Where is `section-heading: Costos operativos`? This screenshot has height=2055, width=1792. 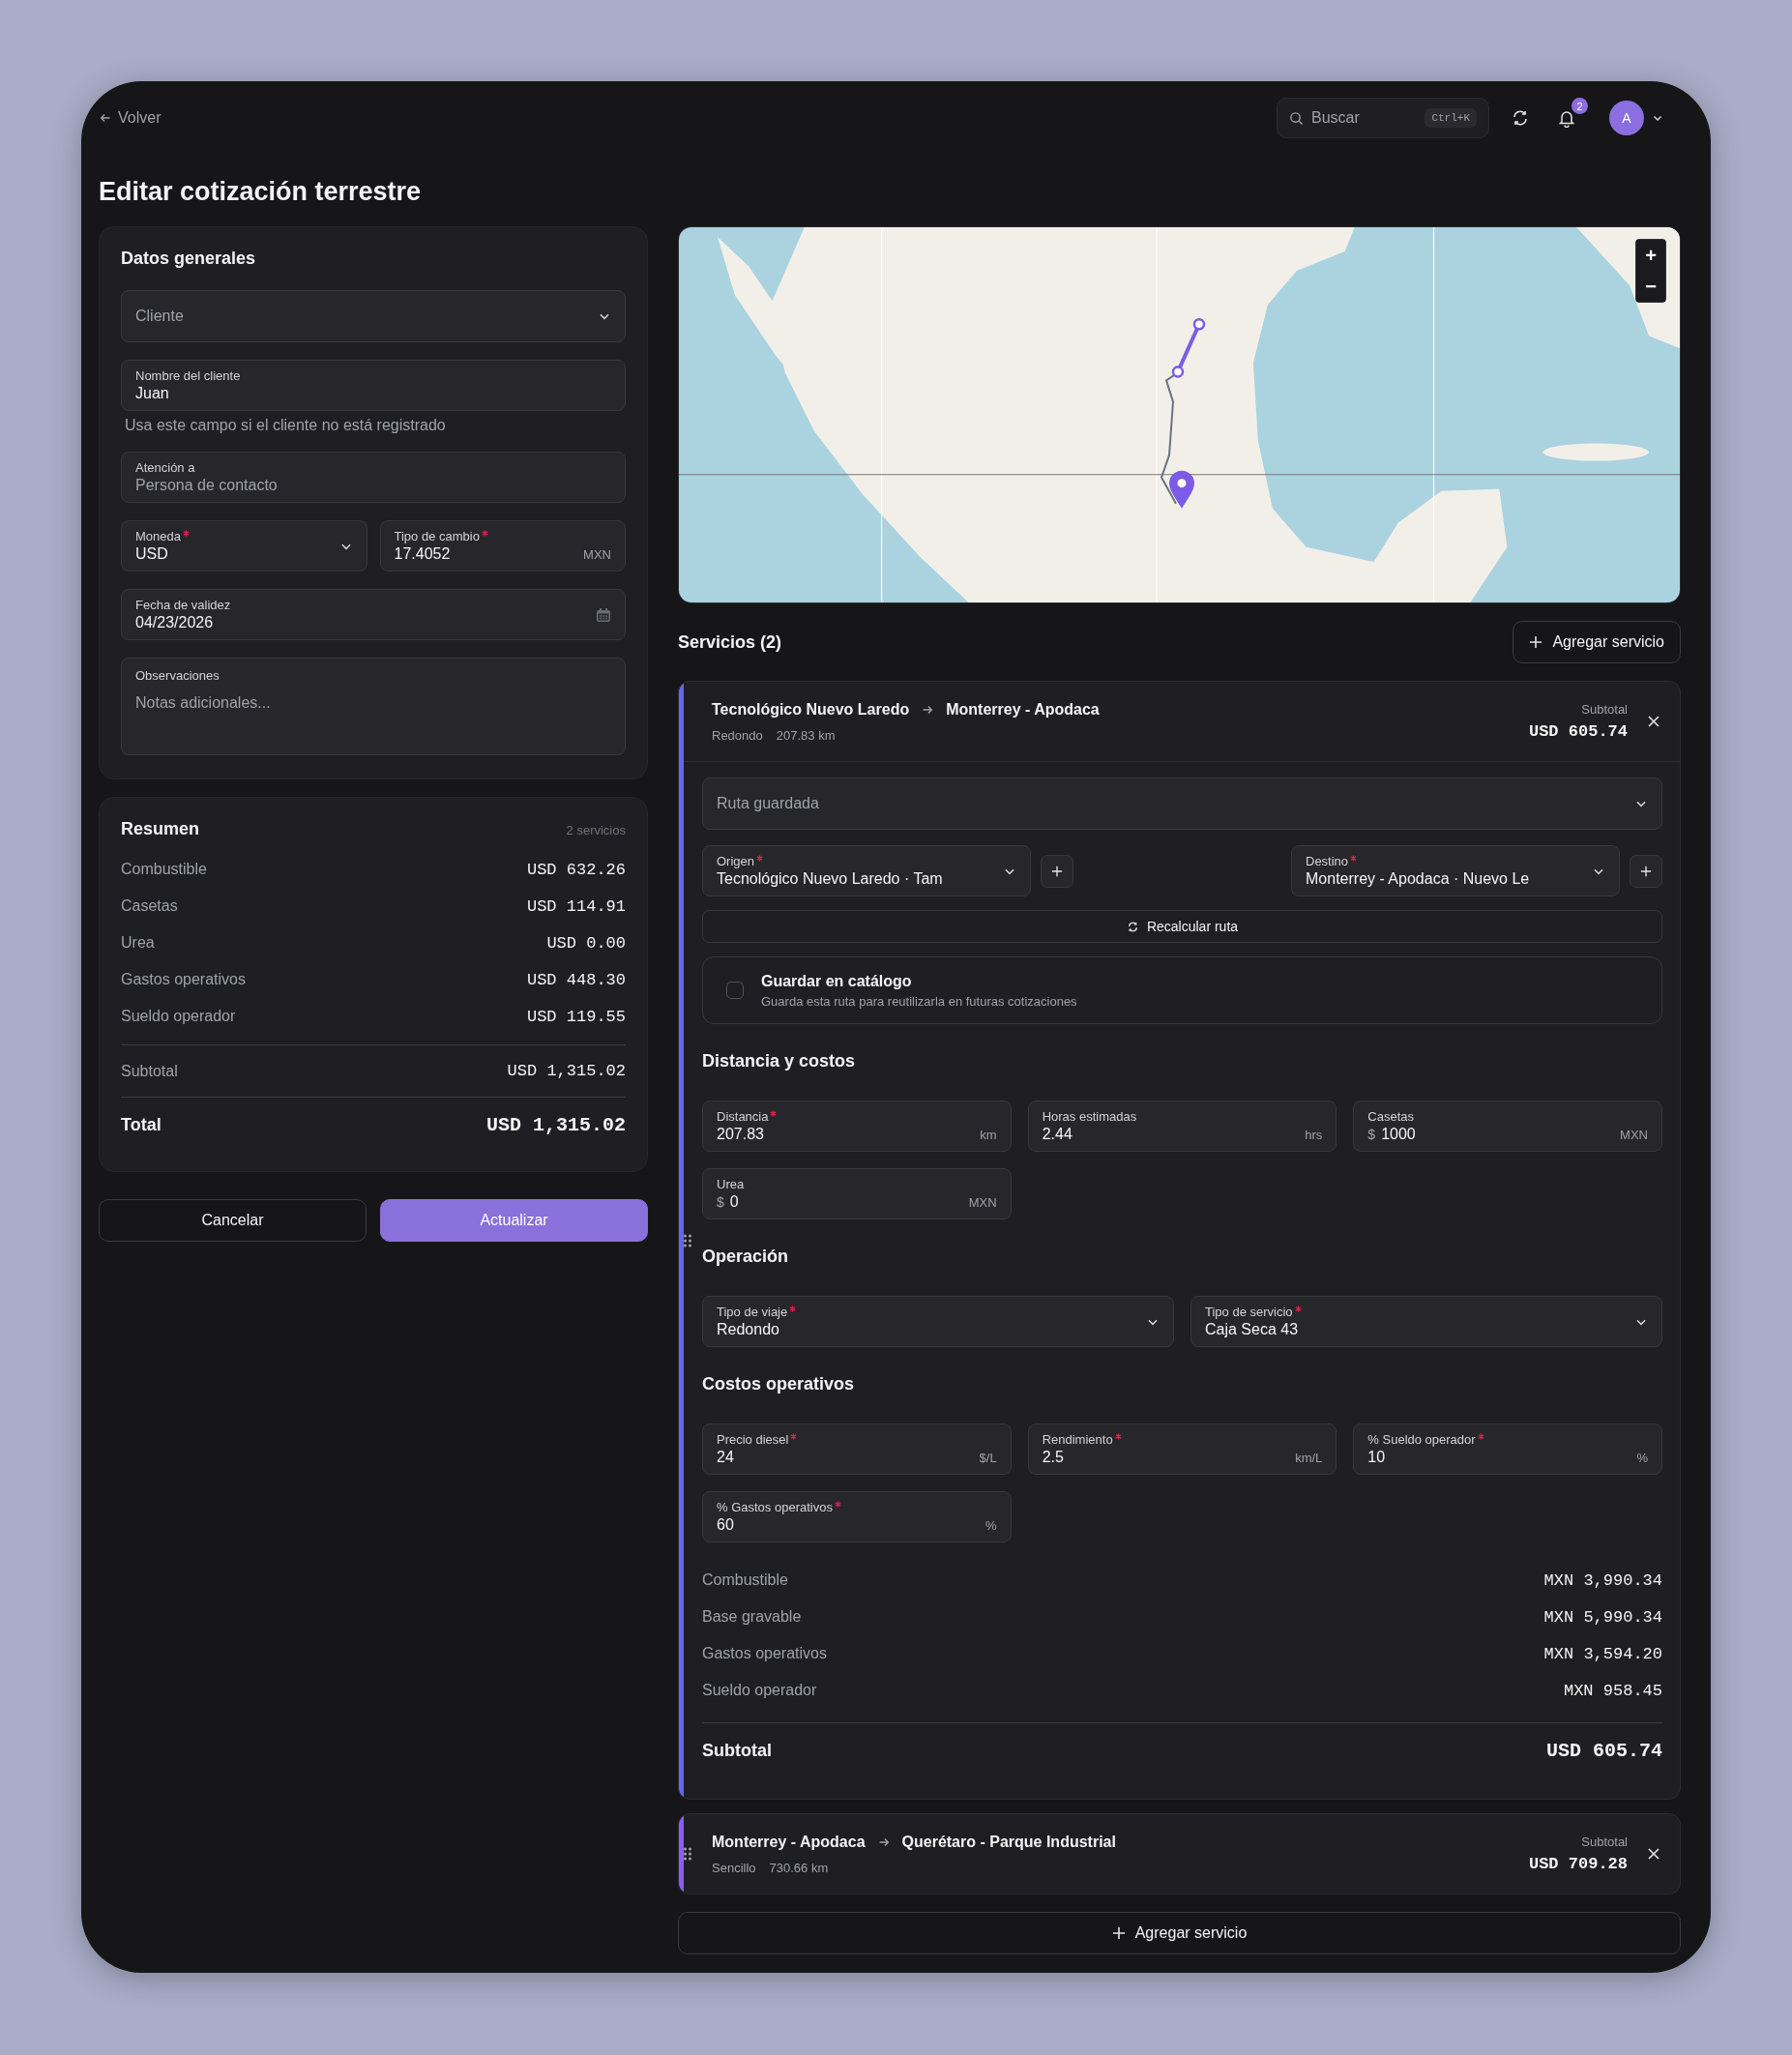
section-heading: Costos operativos is located at coordinates (779, 1384).